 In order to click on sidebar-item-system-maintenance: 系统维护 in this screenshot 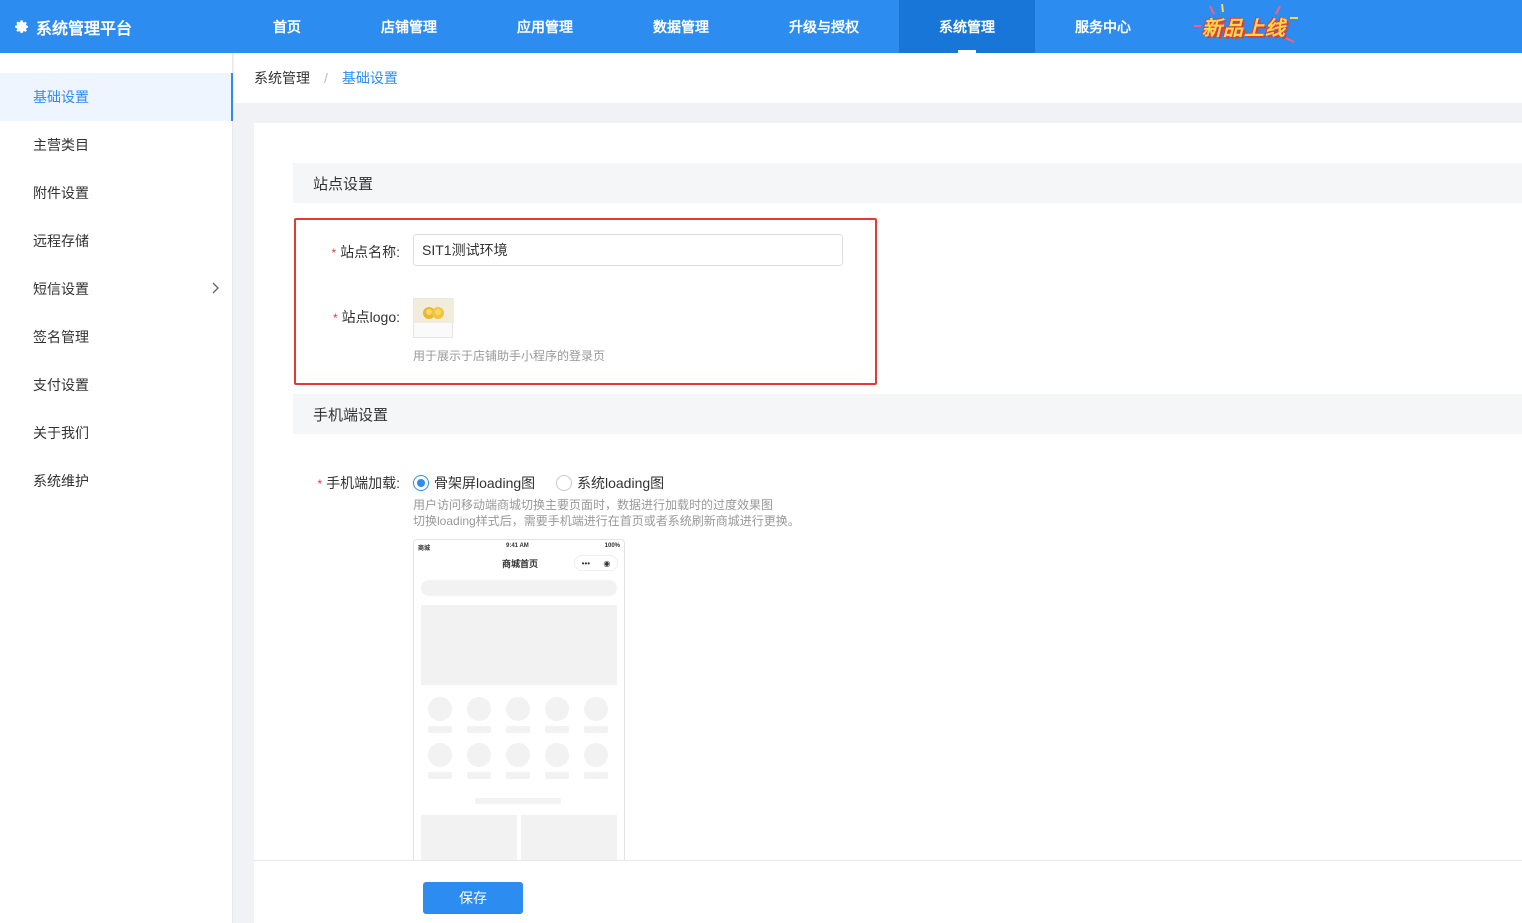, I will do `click(116, 481)`.